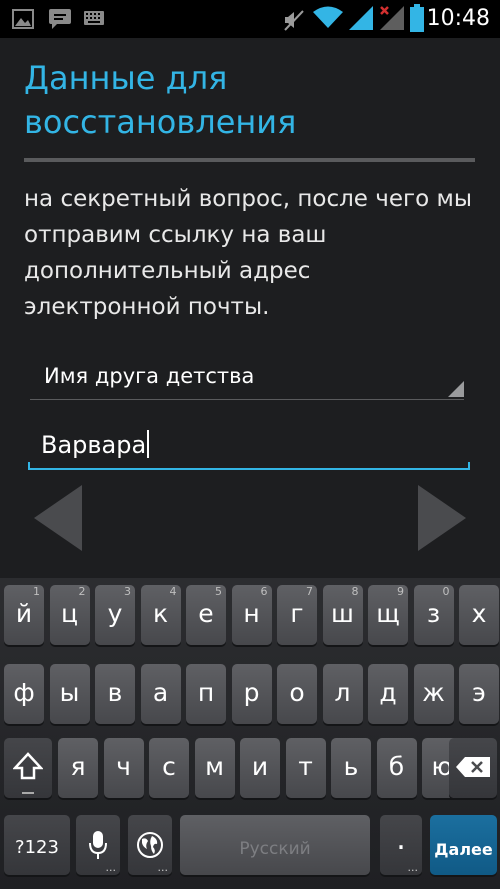  Describe the element at coordinates (250, 19) in the screenshot. I see `status-bar: 10:48` at that location.